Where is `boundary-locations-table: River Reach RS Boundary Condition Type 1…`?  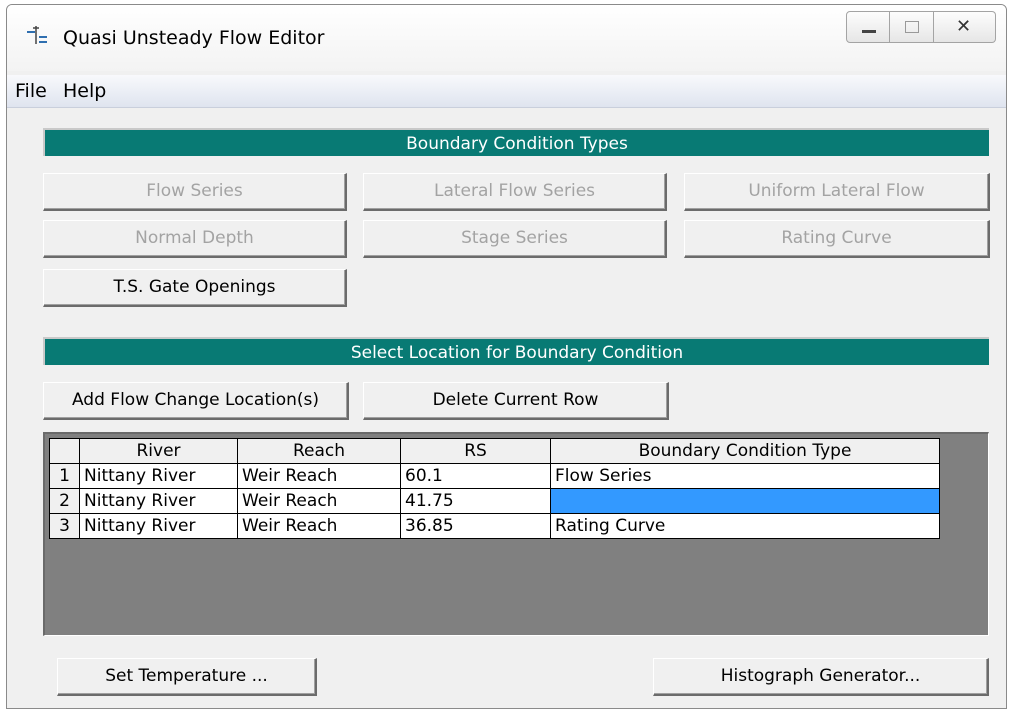 boundary-locations-table: River Reach RS Boundary Condition Type 1… is located at coordinates (494, 488).